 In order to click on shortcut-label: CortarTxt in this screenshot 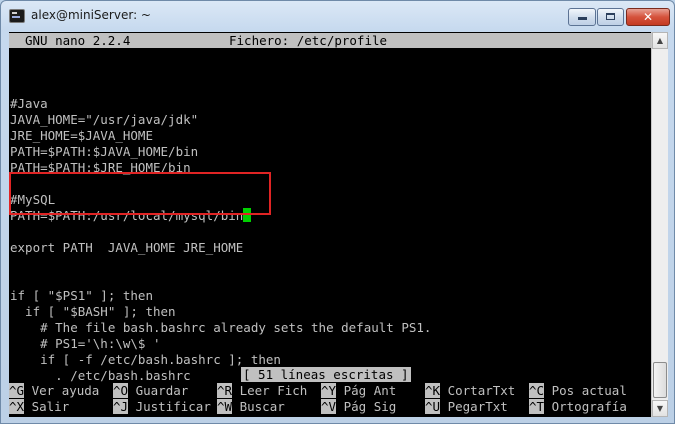, I will do `click(478, 390)`.